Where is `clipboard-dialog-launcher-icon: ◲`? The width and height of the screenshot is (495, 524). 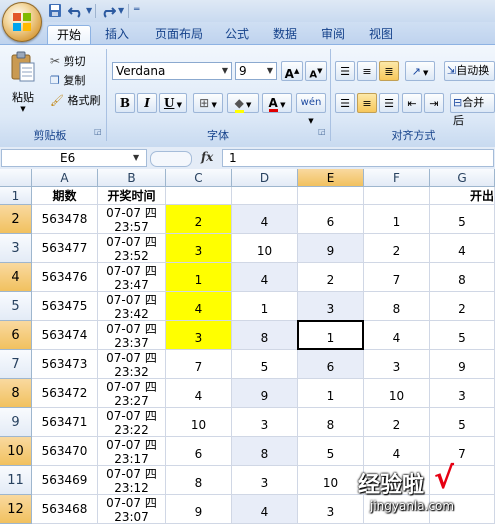
clipboard-dialog-launcher-icon: ◲ is located at coordinates (98, 131).